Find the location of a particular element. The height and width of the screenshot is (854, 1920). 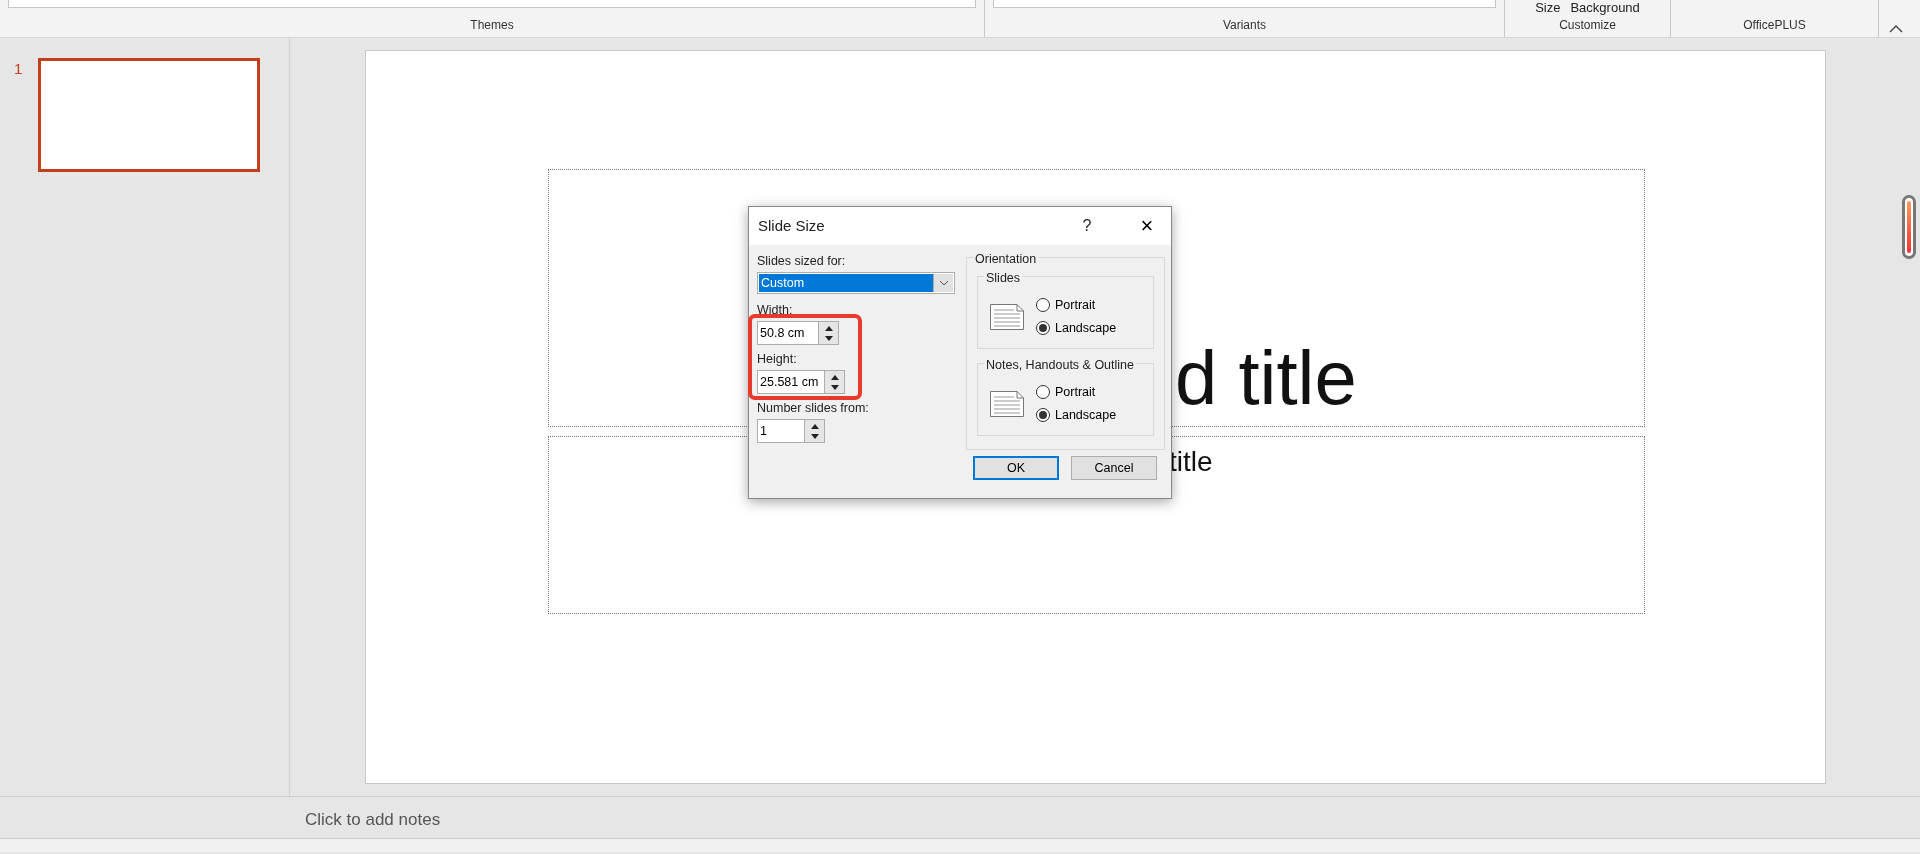

field-label: Number slides from: is located at coordinates (813, 408).